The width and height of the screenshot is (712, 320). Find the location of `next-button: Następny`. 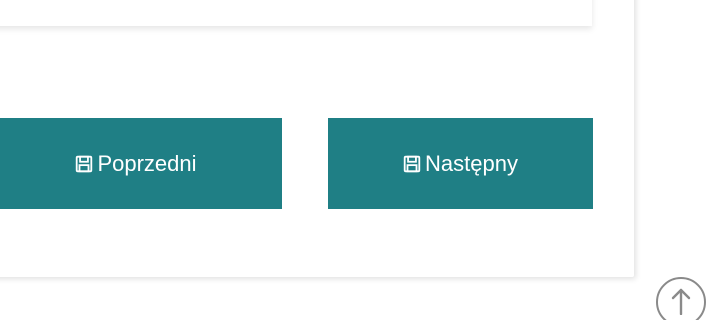

next-button: Następny is located at coordinates (460, 163).